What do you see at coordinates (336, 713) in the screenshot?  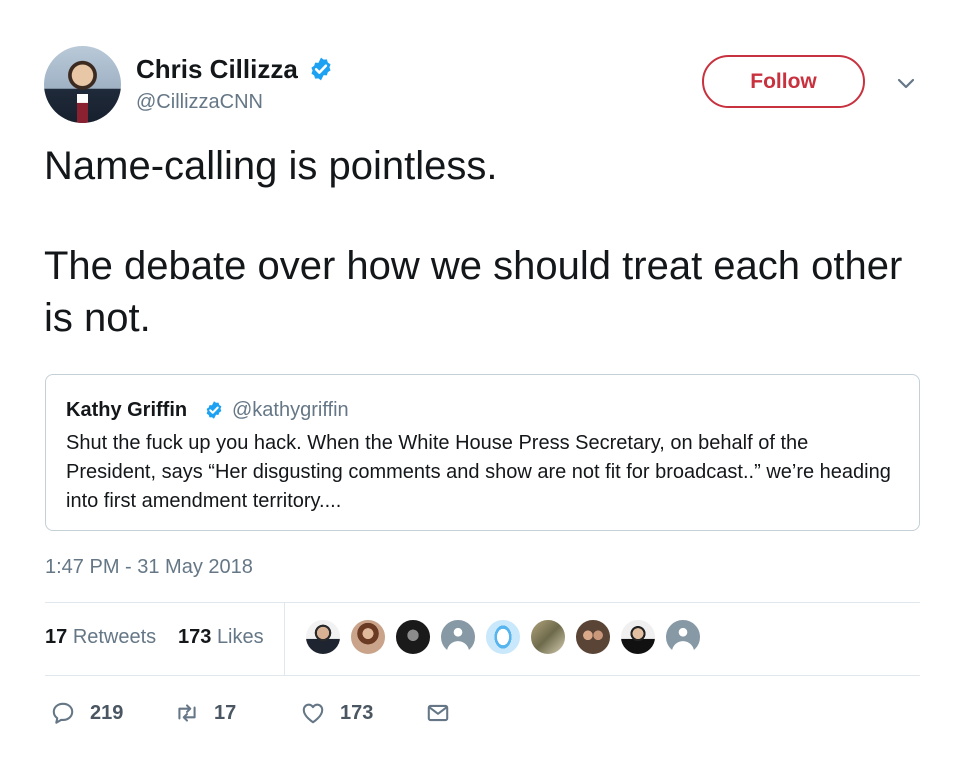 I see `like-button: 173` at bounding box center [336, 713].